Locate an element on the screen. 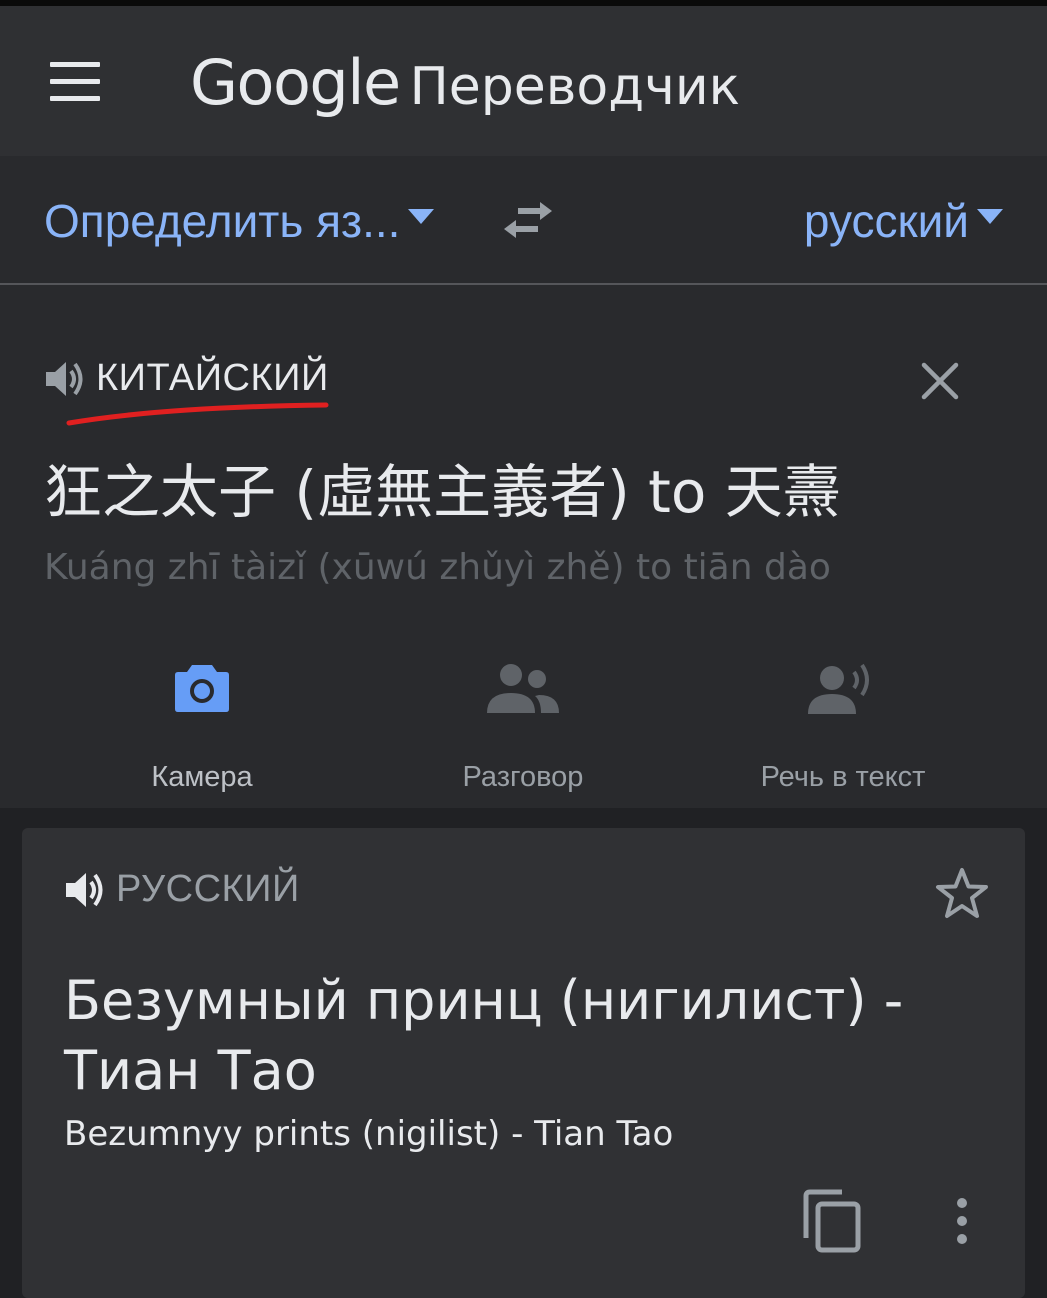 The image size is (1047, 1298). camera-label: Камера is located at coordinates (202, 777).